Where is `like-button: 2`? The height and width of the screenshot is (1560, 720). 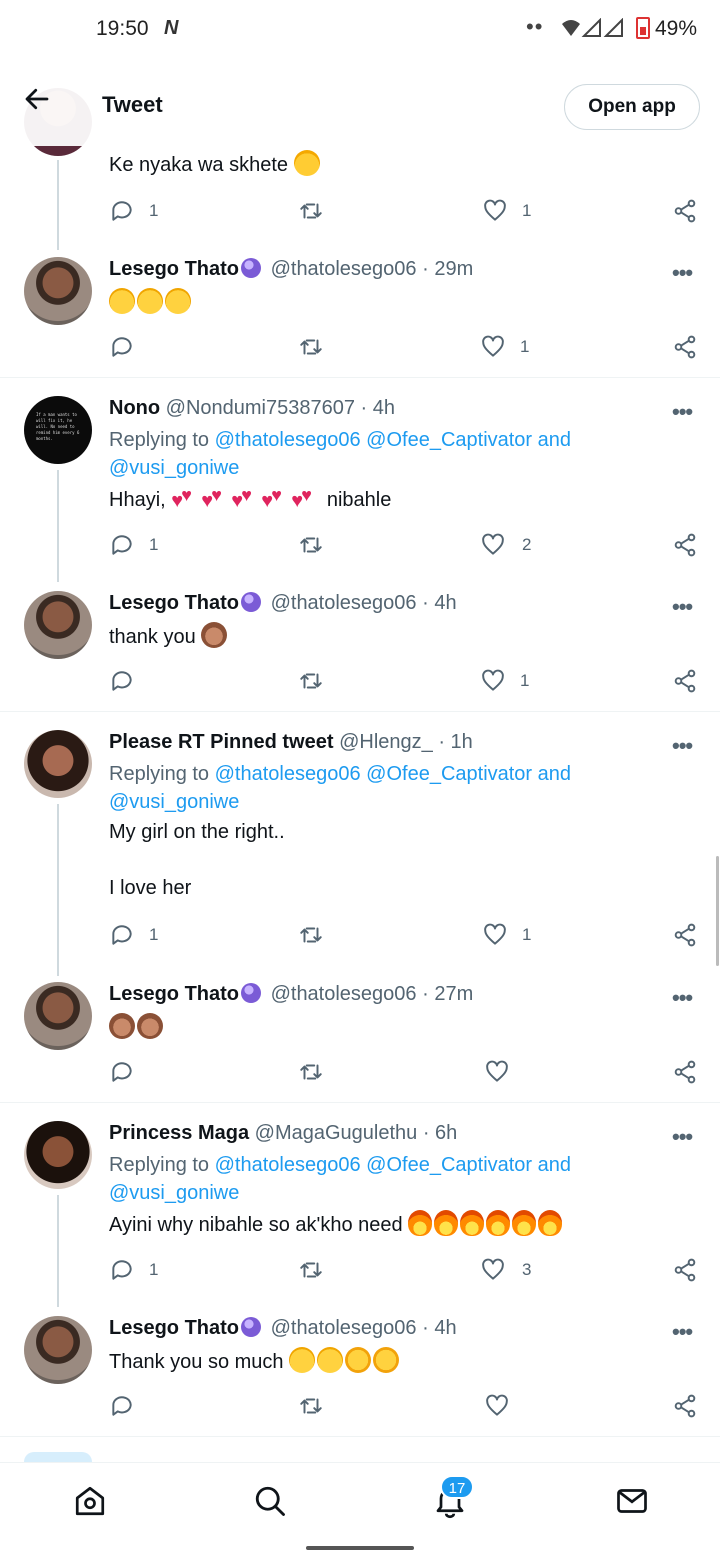
like-button: 2 is located at coordinates (505, 545).